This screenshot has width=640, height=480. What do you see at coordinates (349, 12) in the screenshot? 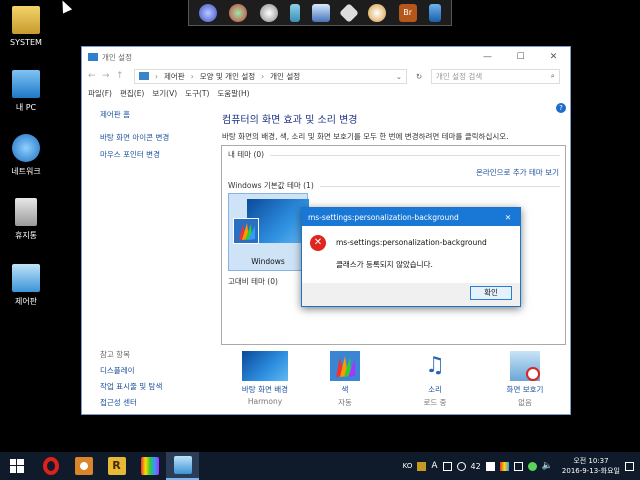
I see `dock-diamond-icon` at bounding box center [349, 12].